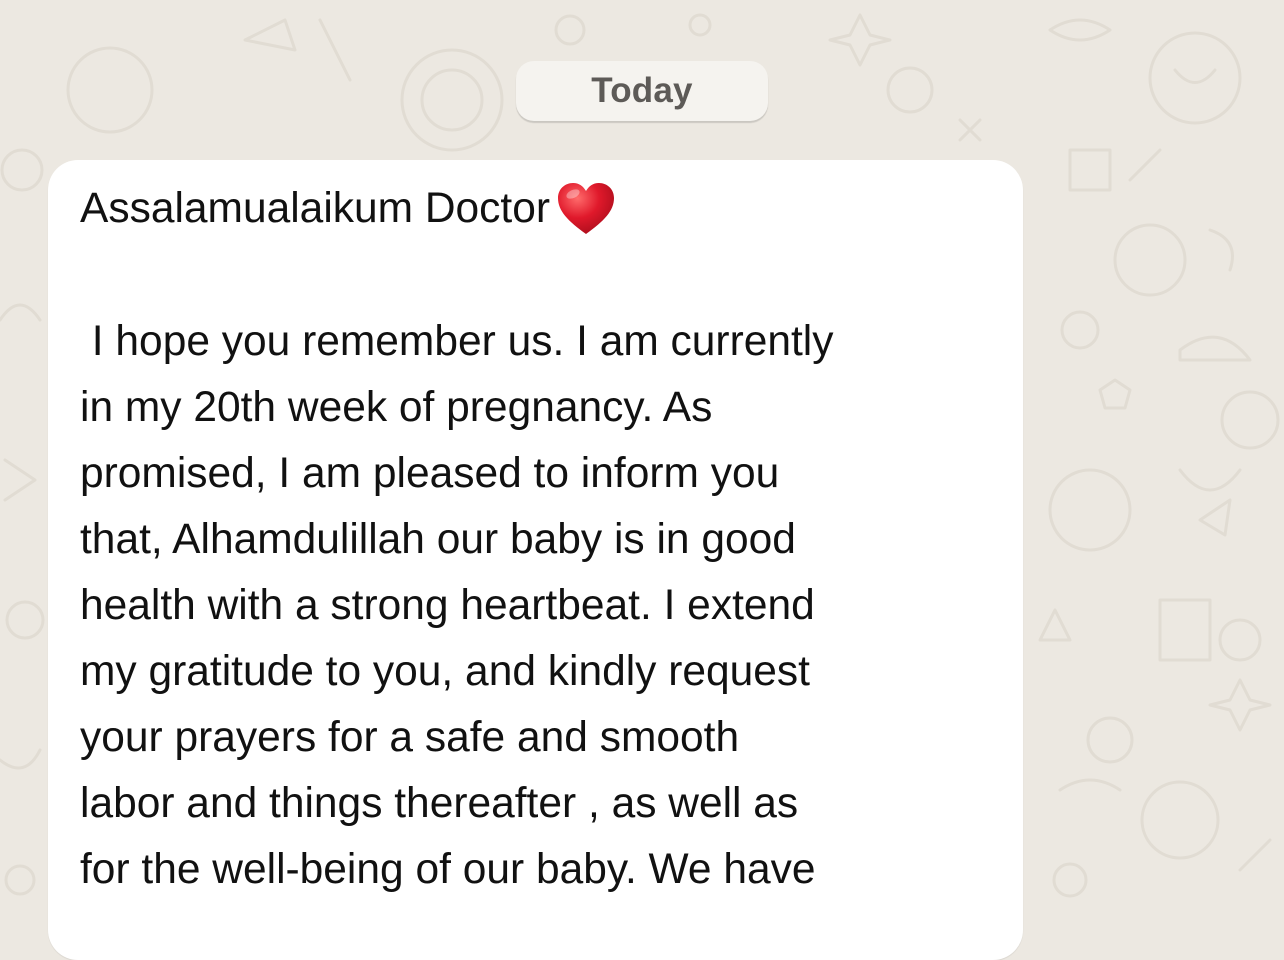 The width and height of the screenshot is (1284, 960). I want to click on message-greeting: Assalamualaikum Doctor, so click(315, 208).